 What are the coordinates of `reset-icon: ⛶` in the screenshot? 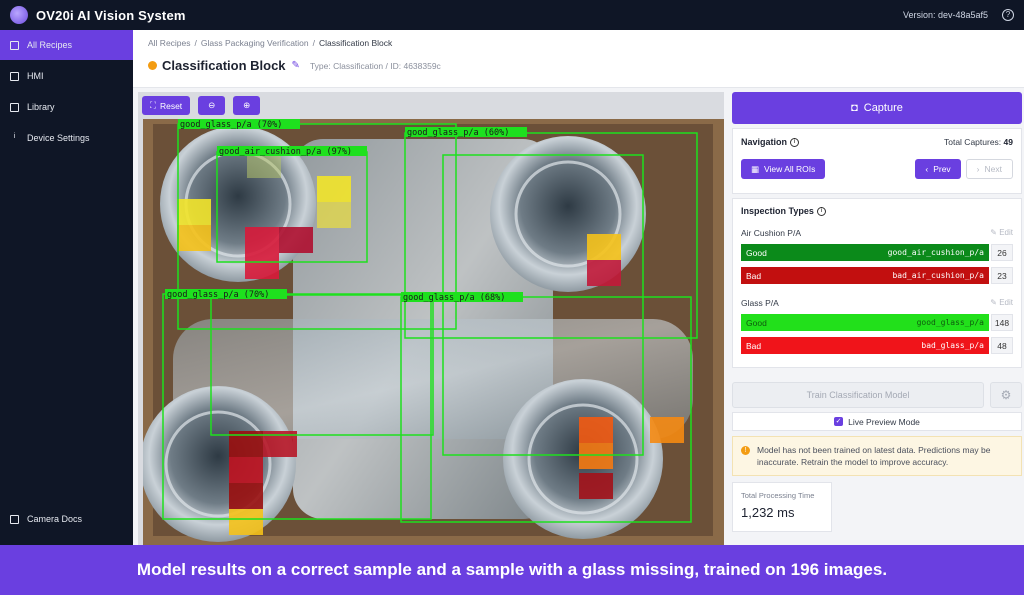 It's located at (153, 105).